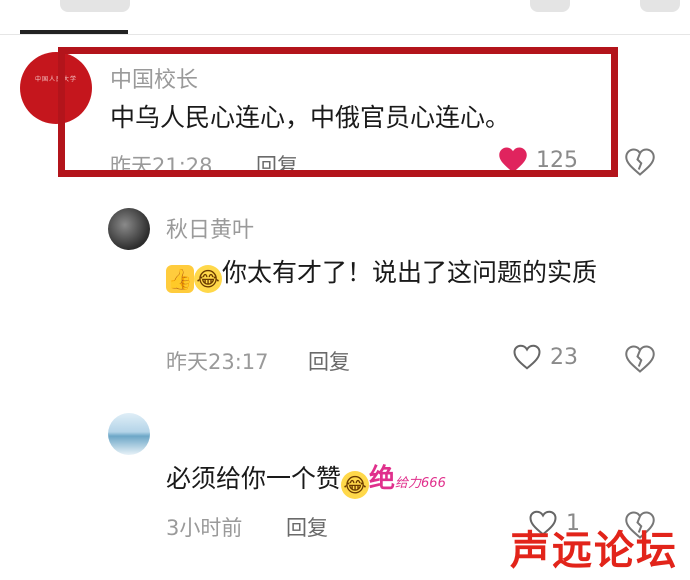 This screenshot has width=690, height=580. Describe the element at coordinates (564, 357) in the screenshot. I see `like-count: 23` at that location.